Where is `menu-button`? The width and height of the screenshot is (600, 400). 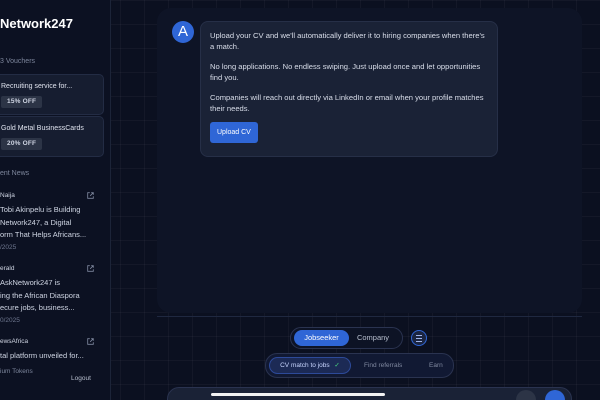 menu-button is located at coordinates (419, 338).